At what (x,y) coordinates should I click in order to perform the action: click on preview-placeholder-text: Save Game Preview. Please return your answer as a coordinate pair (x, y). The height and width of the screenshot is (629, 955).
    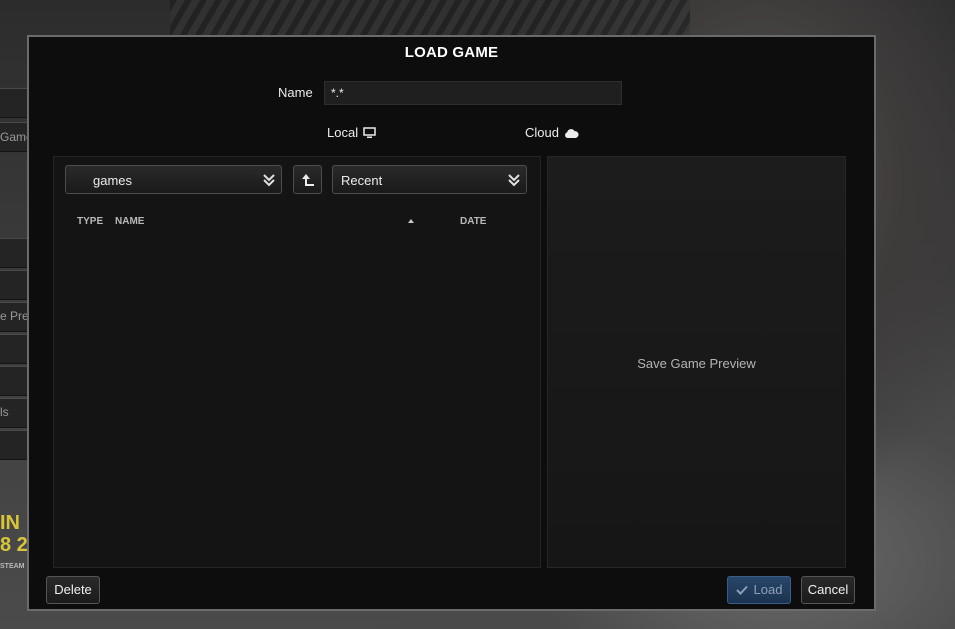
    Looking at the image, I should click on (696, 363).